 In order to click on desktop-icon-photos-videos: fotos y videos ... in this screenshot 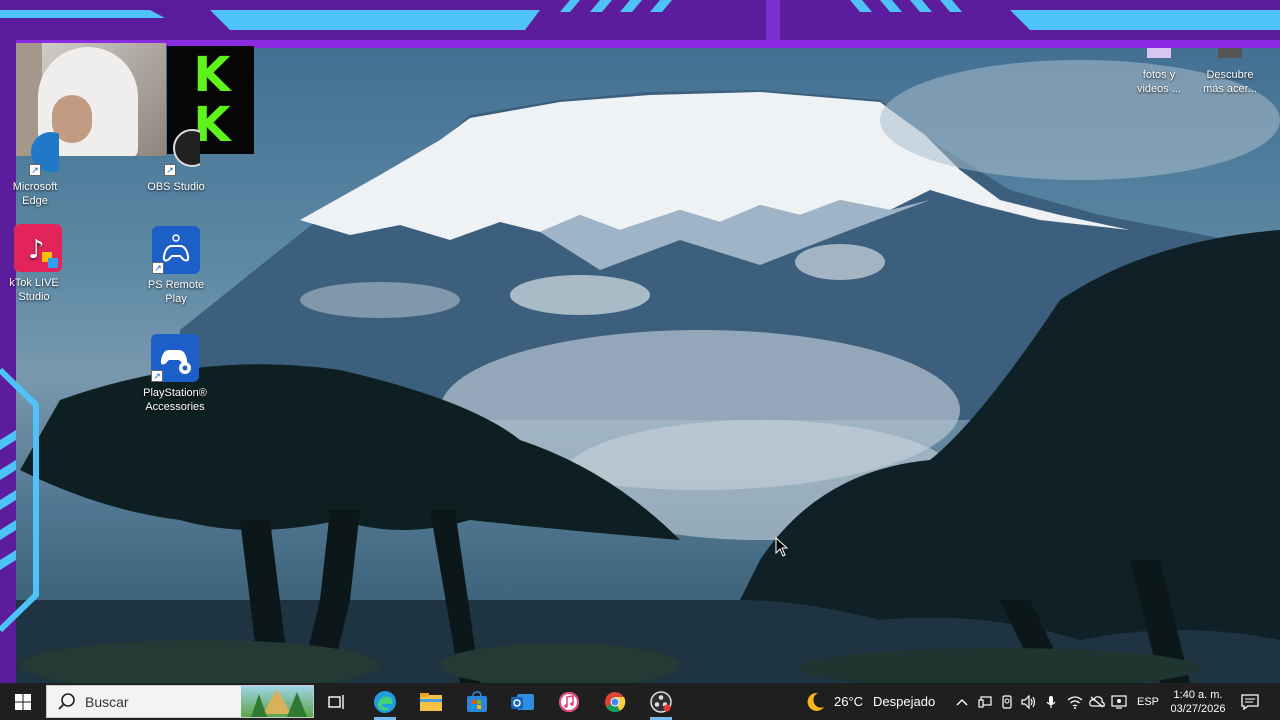, I will do `click(1159, 71)`.